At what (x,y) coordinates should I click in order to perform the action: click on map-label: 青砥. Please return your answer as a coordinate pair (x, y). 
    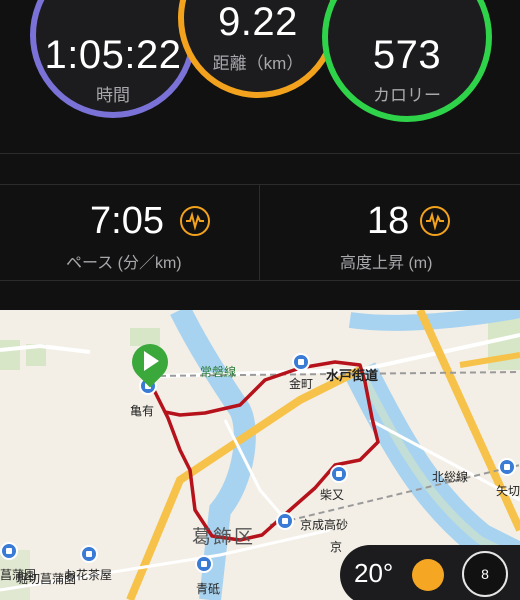
    Looking at the image, I should click on (208, 589).